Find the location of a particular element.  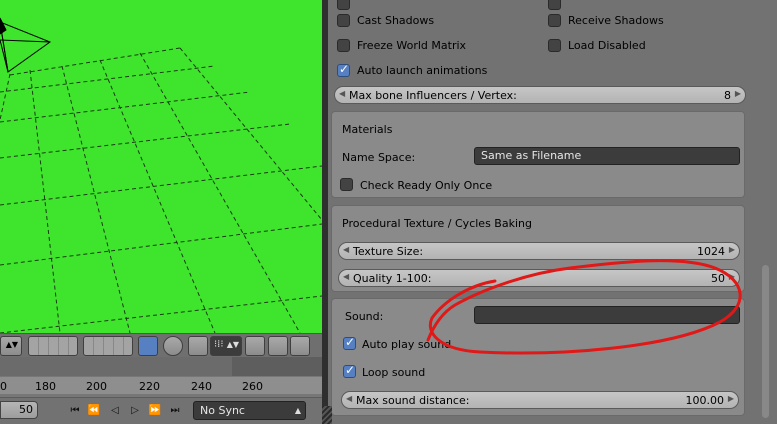

max-sound-distance-label: Max sound distance: is located at coordinates (413, 400).